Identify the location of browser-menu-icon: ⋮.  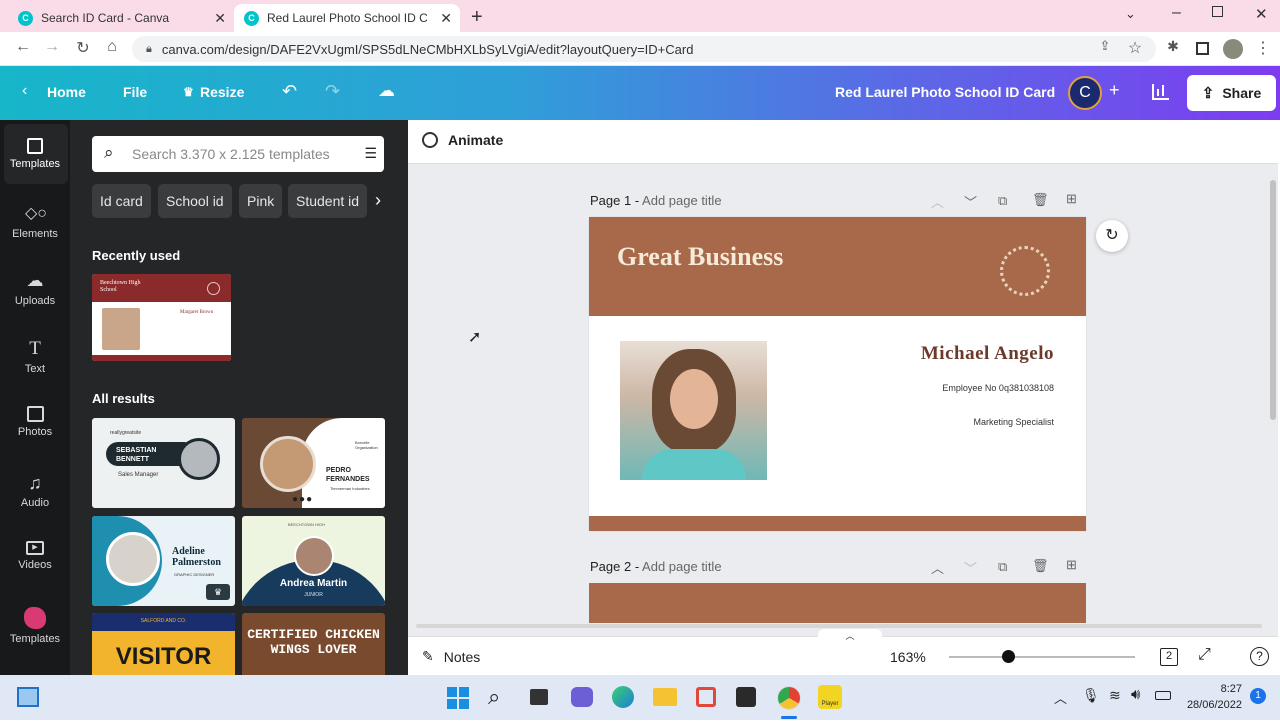
(1263, 48).